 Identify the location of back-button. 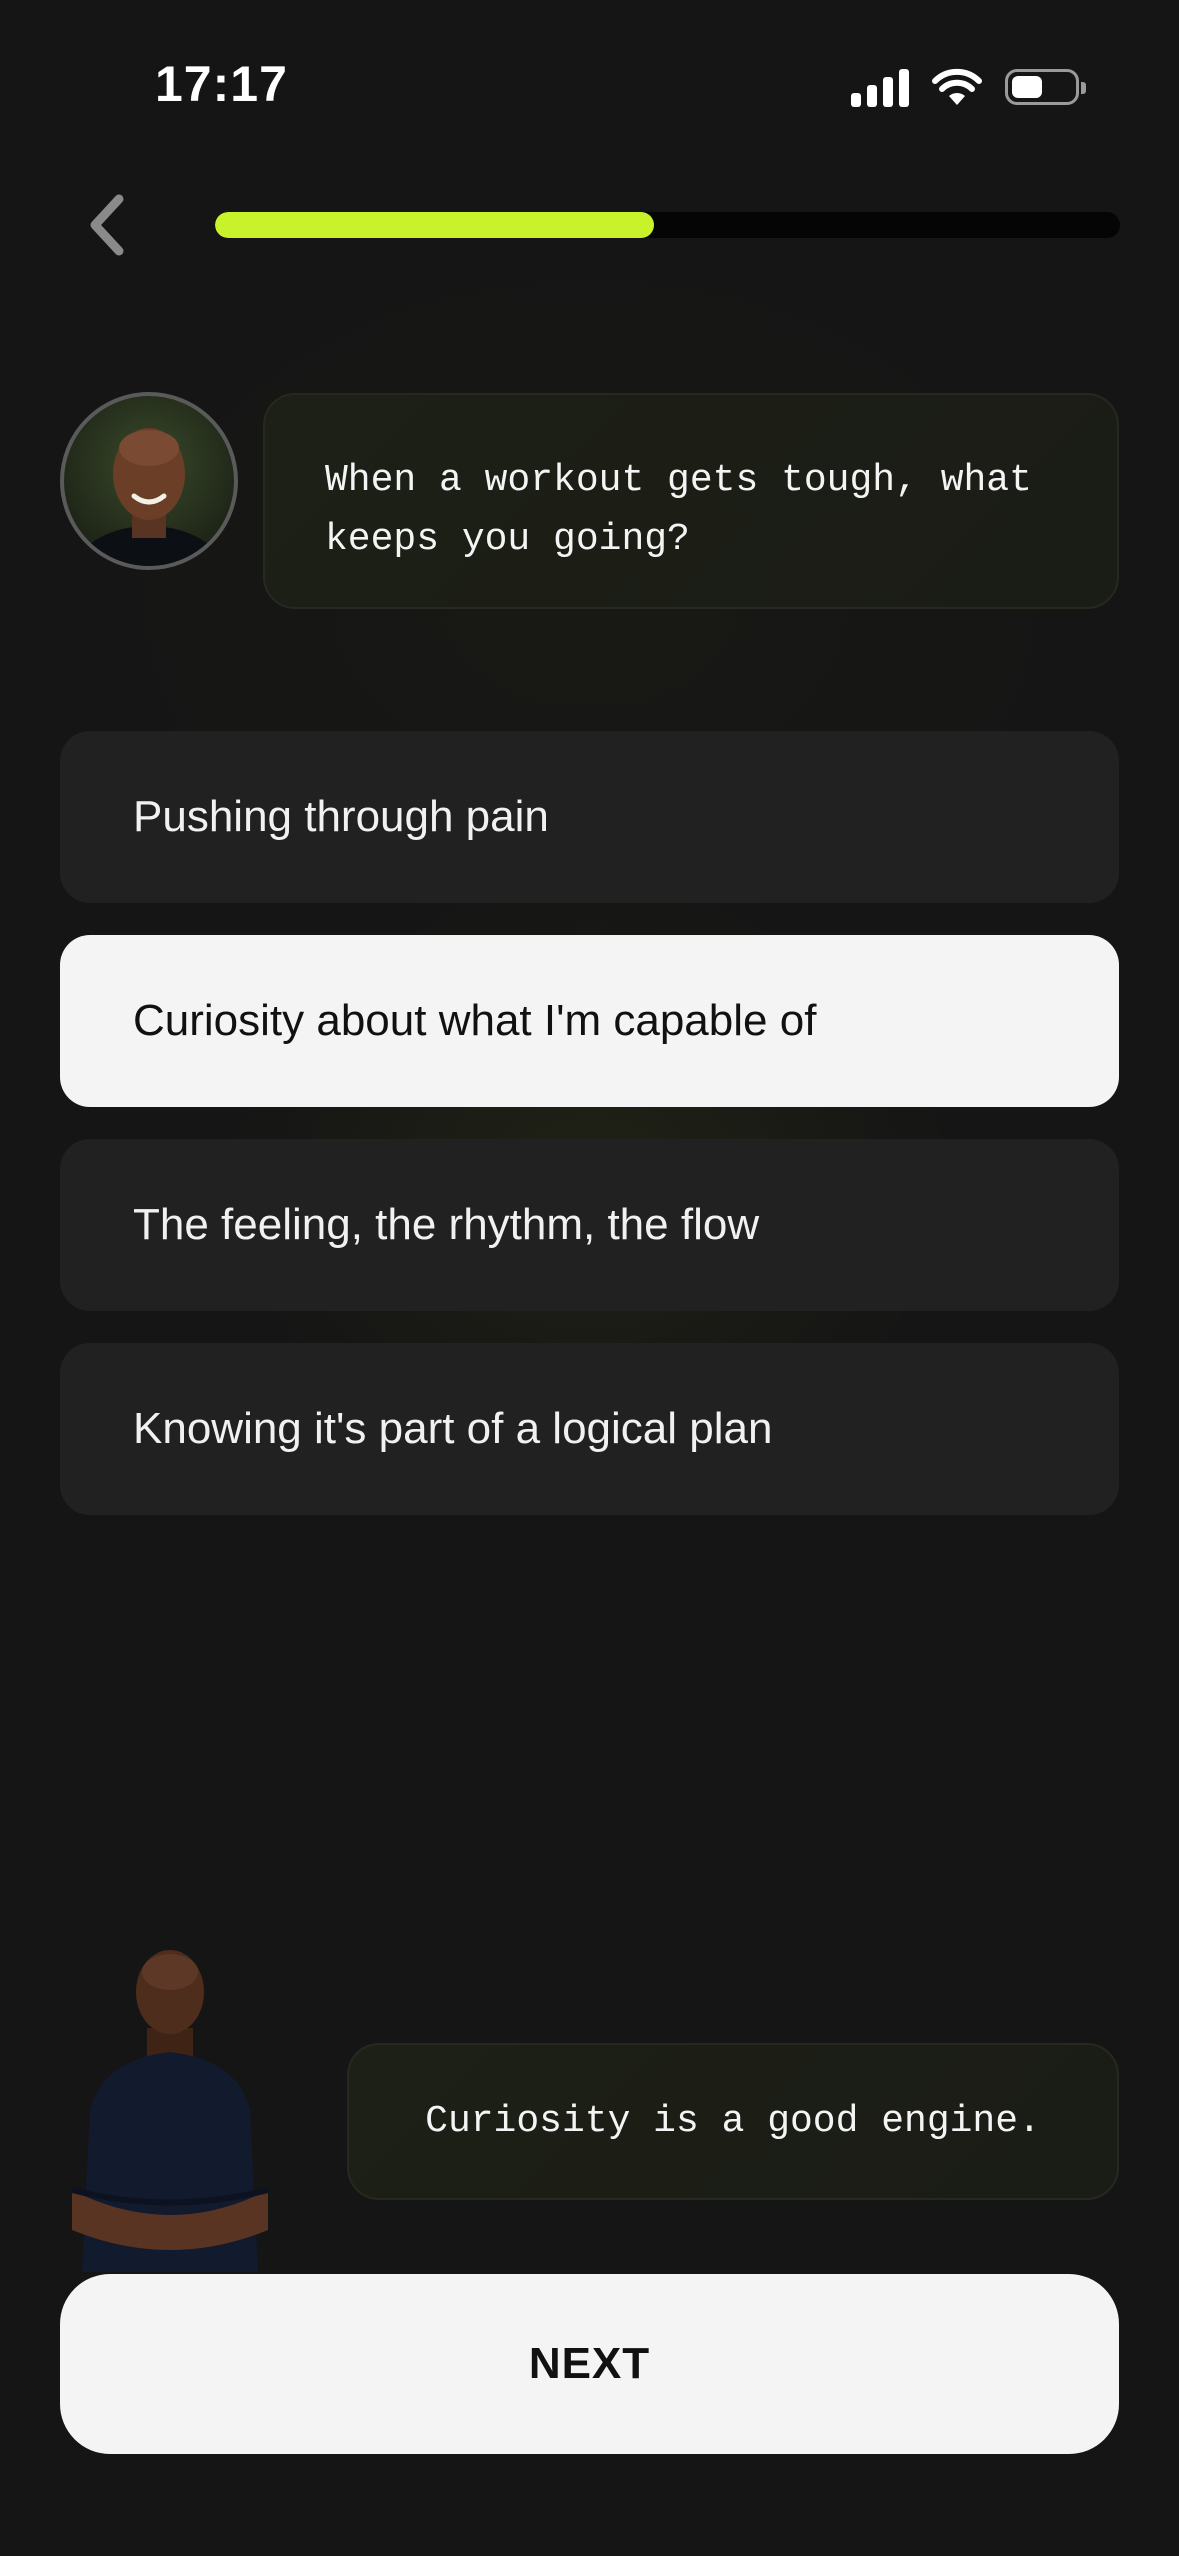
(107, 225).